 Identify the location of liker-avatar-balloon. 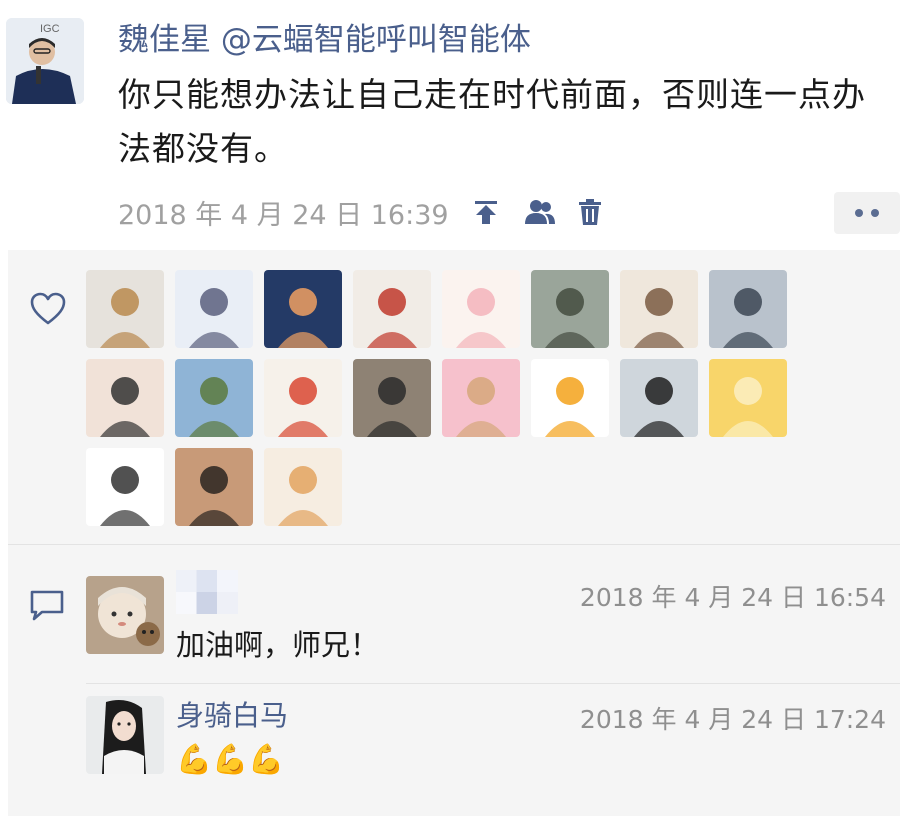
(303, 398).